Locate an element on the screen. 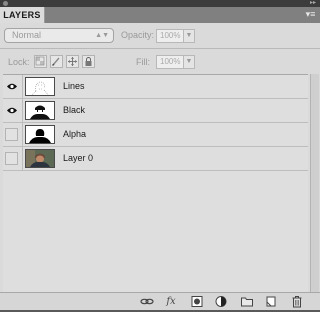  panel-tab-bar: LAYERS ▾≡ is located at coordinates (160, 15).